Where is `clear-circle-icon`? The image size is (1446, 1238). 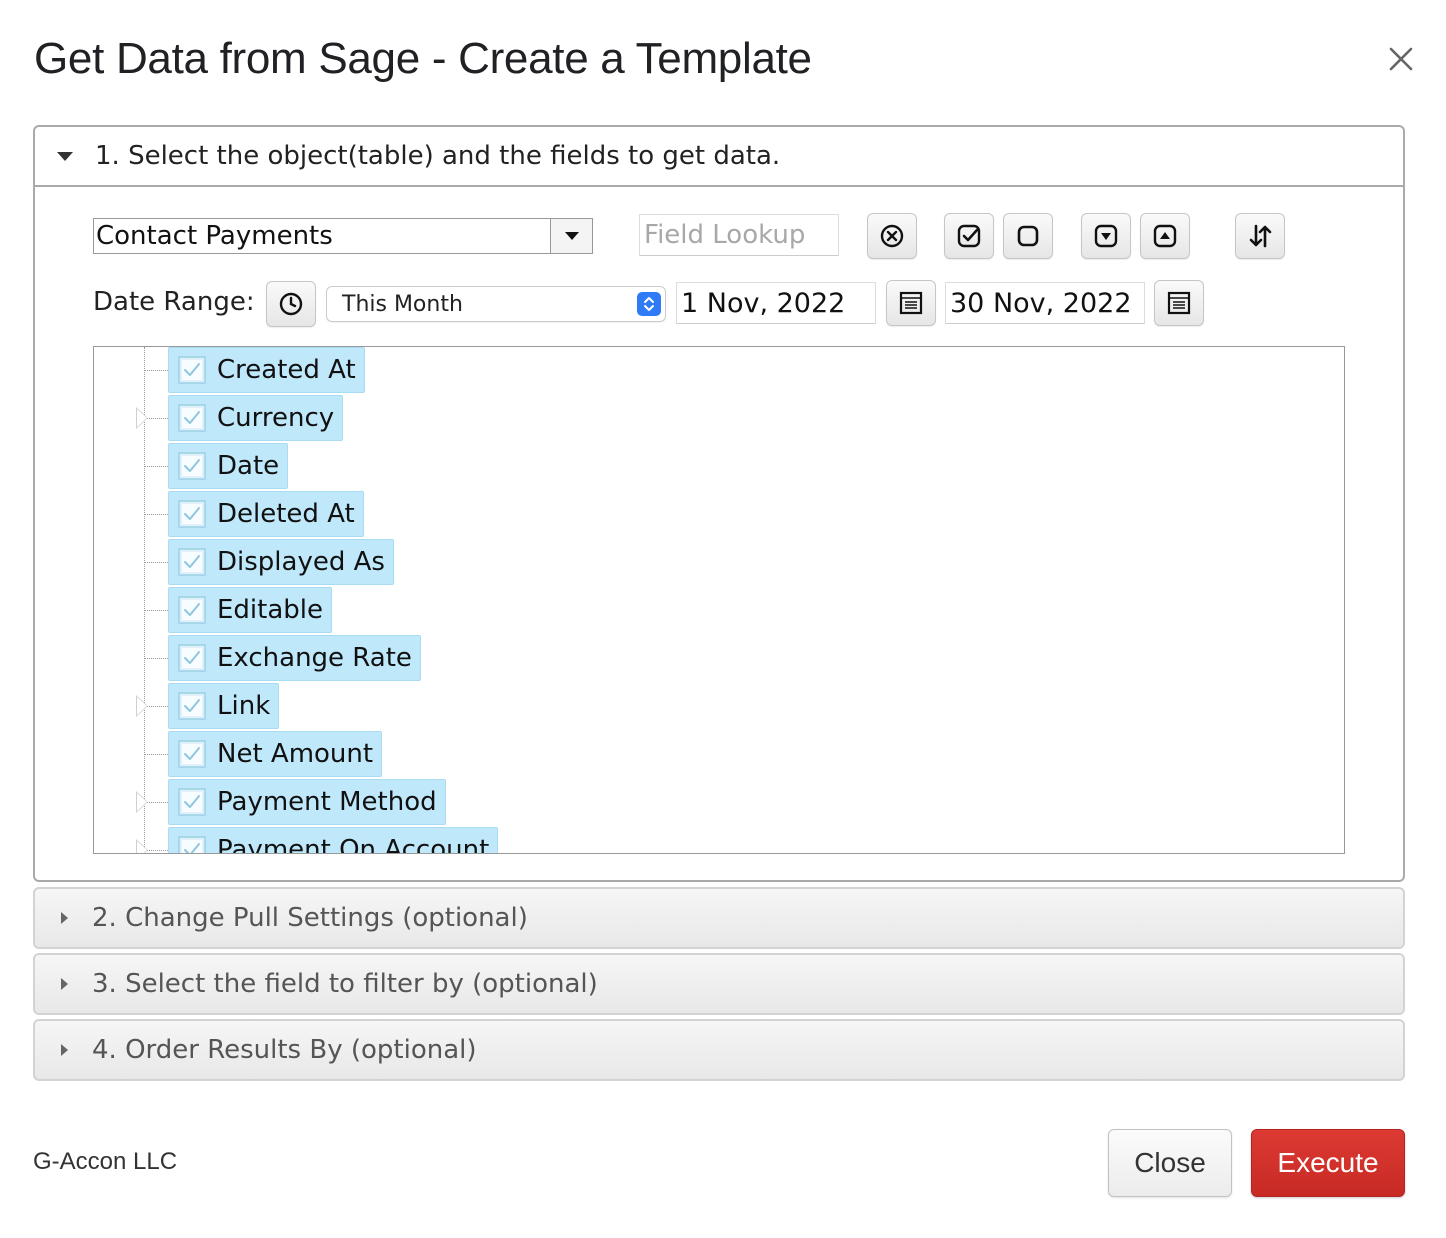
clear-circle-icon is located at coordinates (892, 236).